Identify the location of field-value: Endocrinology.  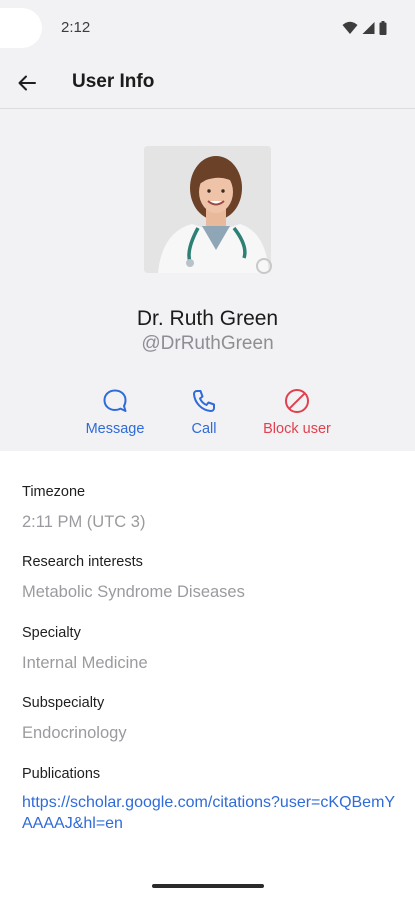
(74, 733).